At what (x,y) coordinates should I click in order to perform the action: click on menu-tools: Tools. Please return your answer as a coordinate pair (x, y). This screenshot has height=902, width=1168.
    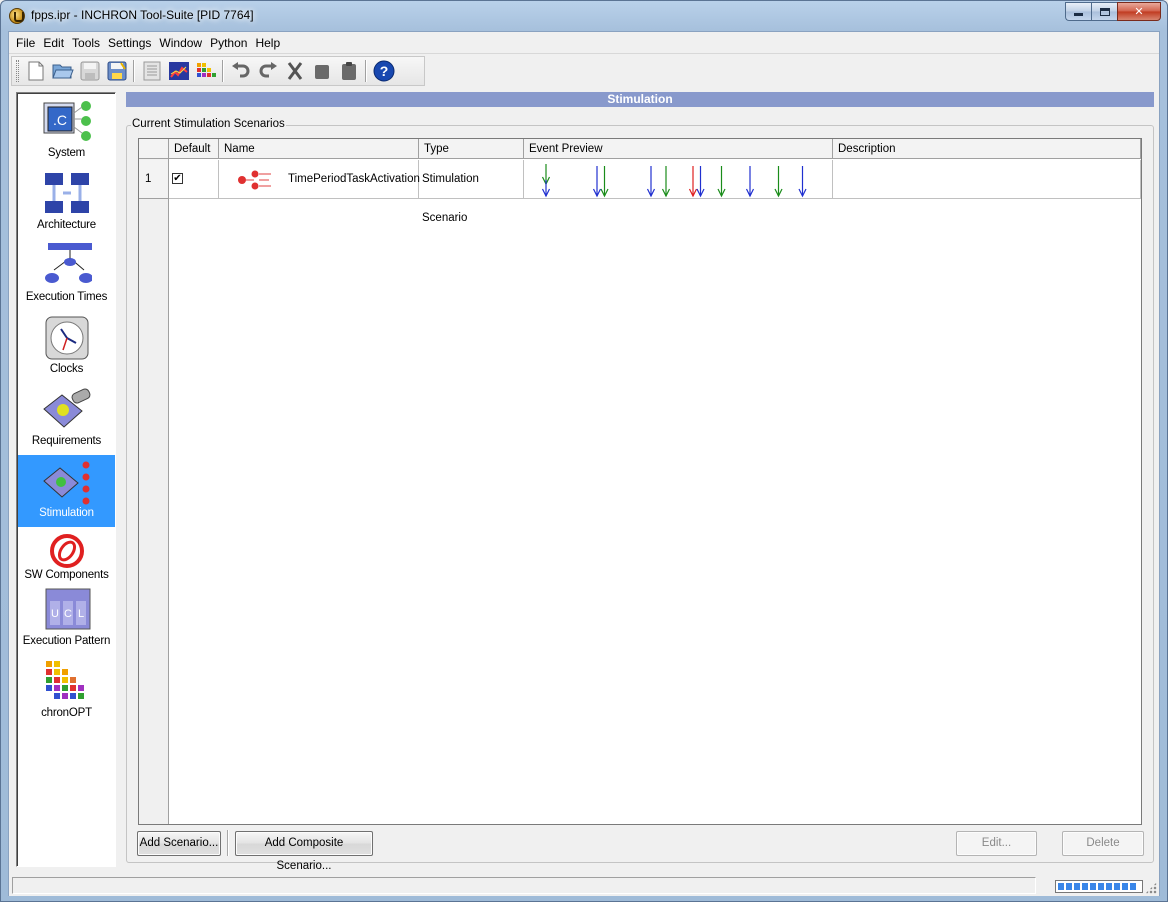
    Looking at the image, I should click on (86, 43).